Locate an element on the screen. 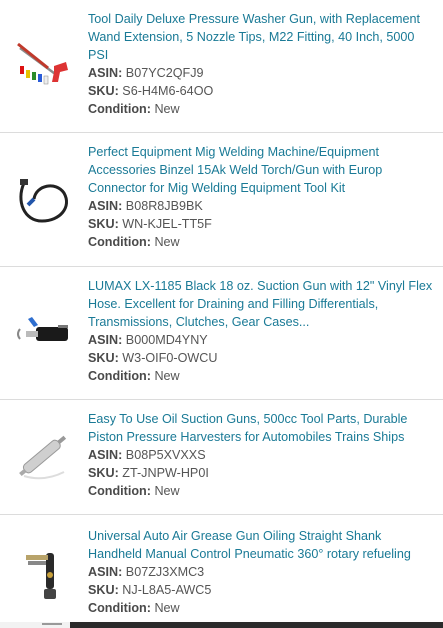 The image size is (443, 628). asin-row: ASIN: B07YC2QFJ9 is located at coordinates (260, 73).